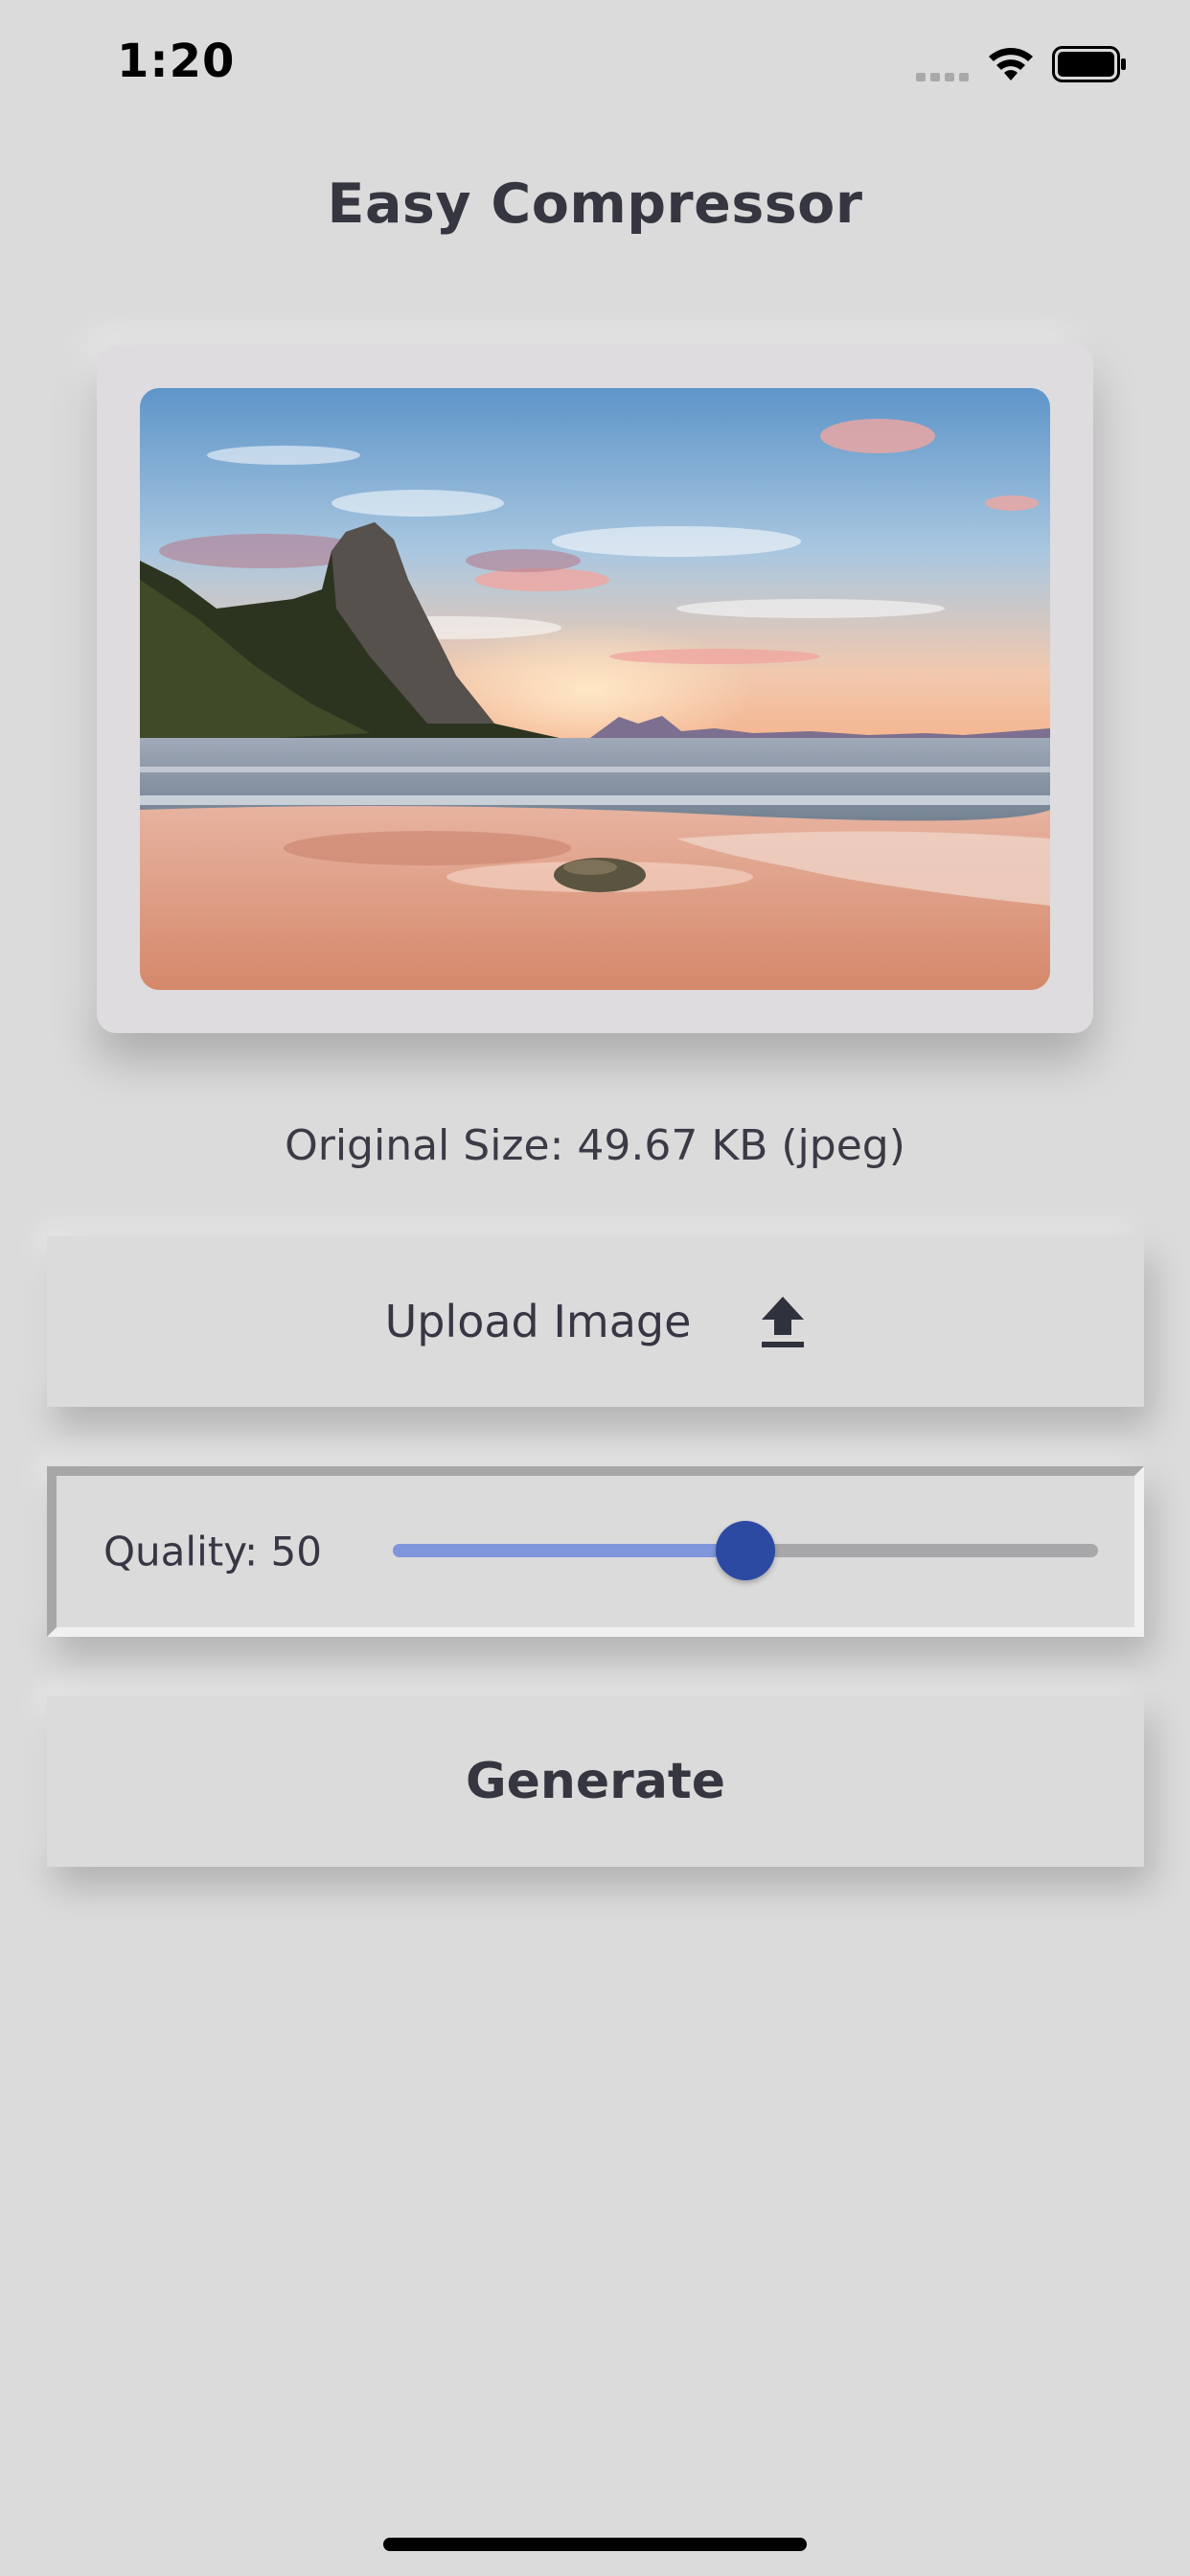 This screenshot has height=2576, width=1190. I want to click on upload-image-label: Upload Image, so click(538, 1321).